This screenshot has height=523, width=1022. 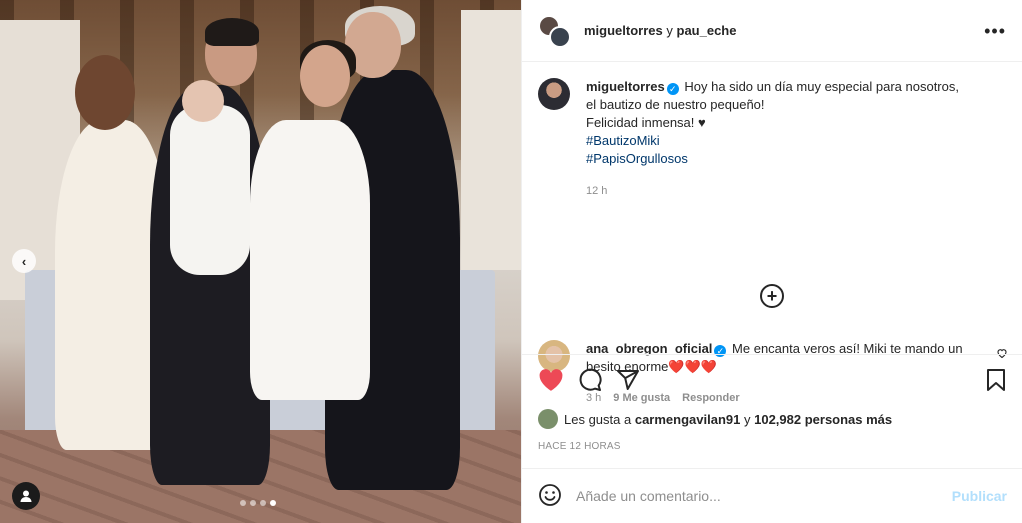 I want to click on post-authors: migueltorres y pau_eche, so click(x=660, y=30).